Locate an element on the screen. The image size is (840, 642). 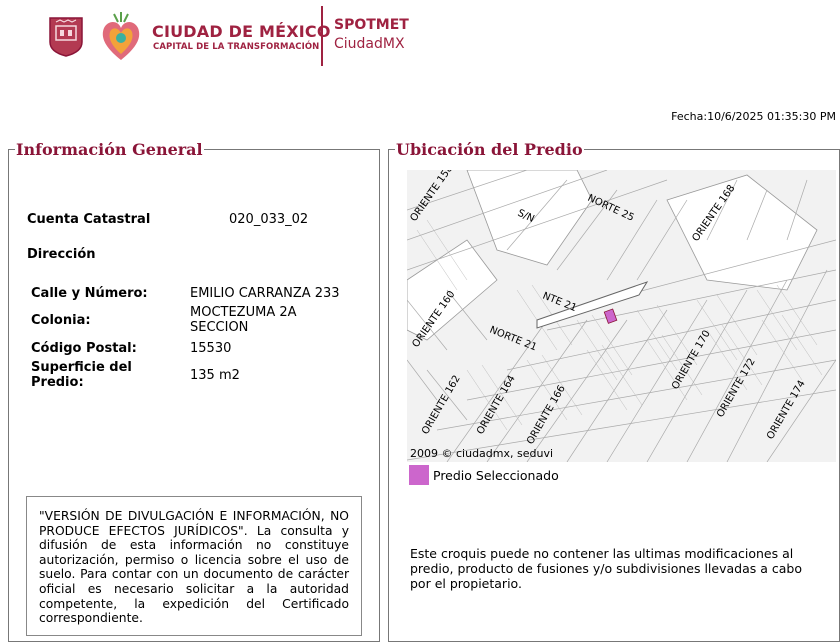
colonia-value-line1: MOCTEZUMA 2A is located at coordinates (243, 312).